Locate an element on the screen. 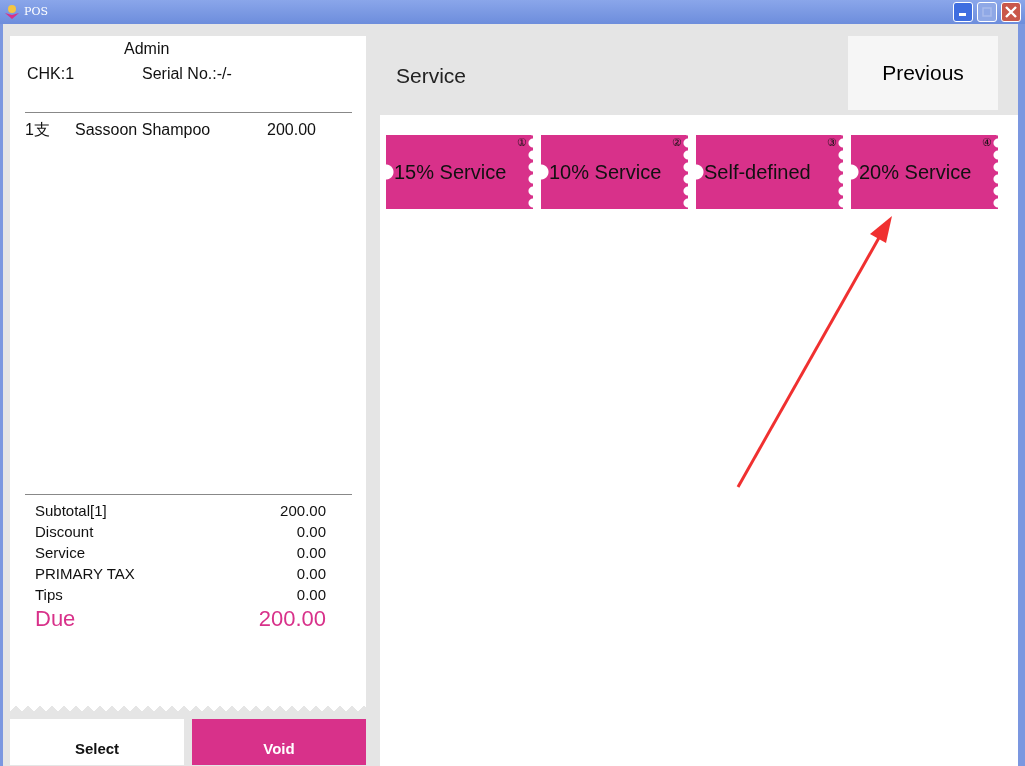 Image resolution: width=1025 pixels, height=766 pixels. item-price: 200.00 is located at coordinates (291, 130).